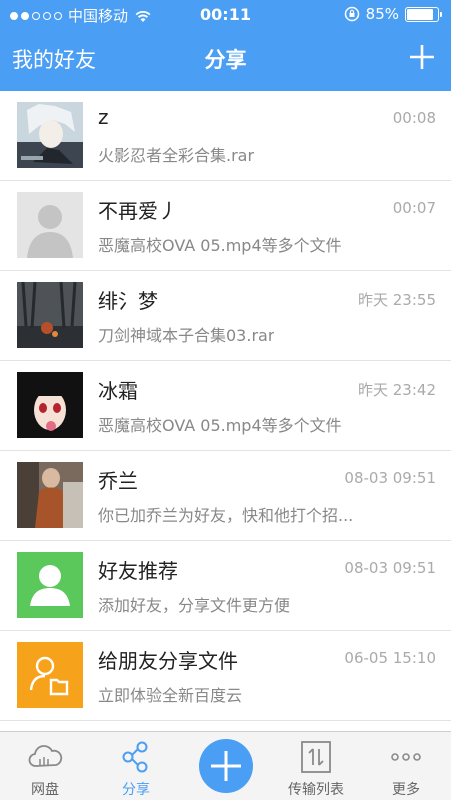 This screenshot has height=800, width=451. What do you see at coordinates (225, 676) in the screenshot?
I see `list-item: 给朋友分享文件 06-05 15:10 立即体验全新百度云` at bounding box center [225, 676].